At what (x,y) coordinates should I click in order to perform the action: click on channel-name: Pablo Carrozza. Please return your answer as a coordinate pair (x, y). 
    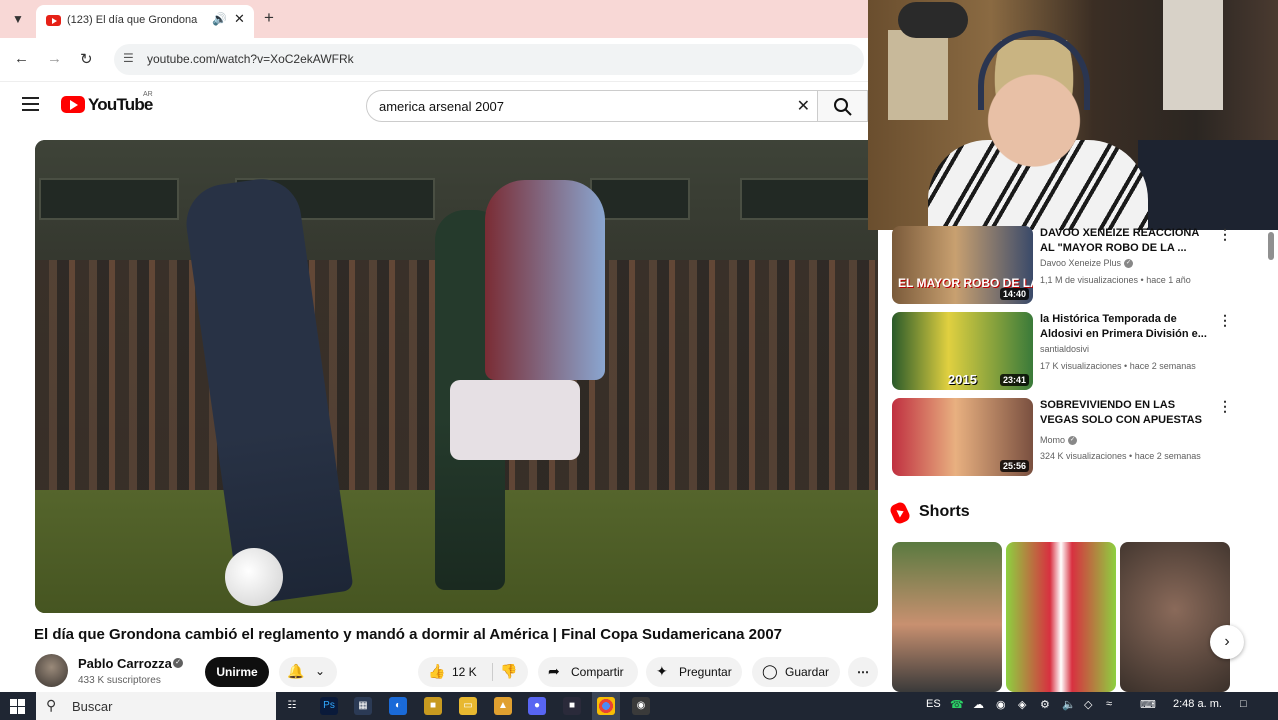
    Looking at the image, I should click on (125, 663).